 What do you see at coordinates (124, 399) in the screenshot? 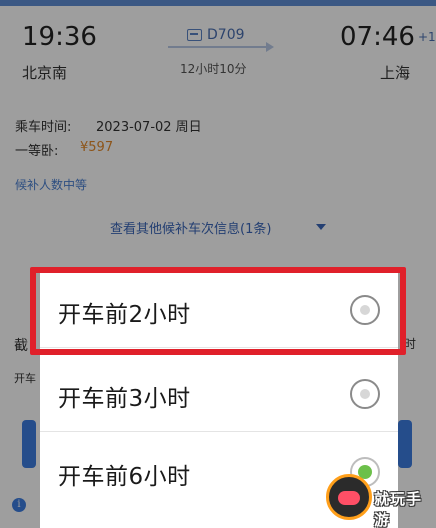
I see `option-label: 开车前3小时` at bounding box center [124, 399].